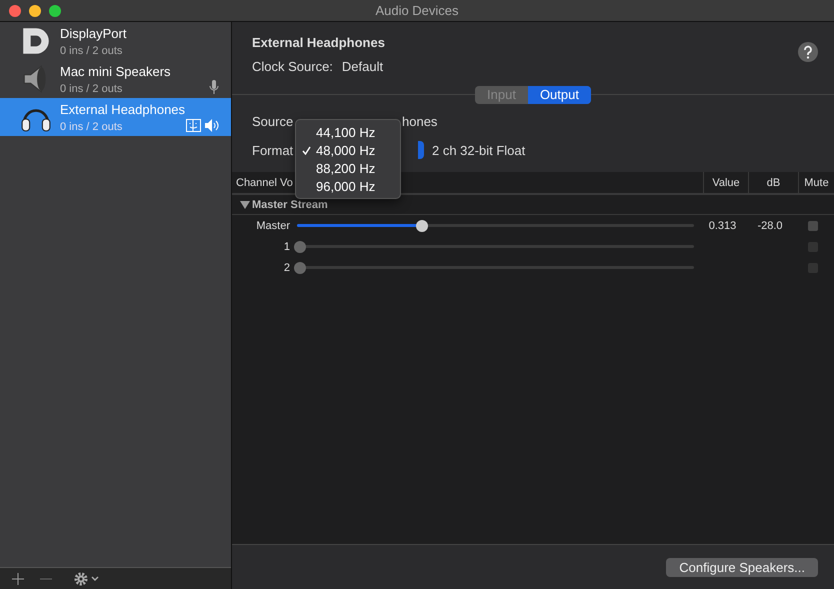 The image size is (834, 589). I want to click on column-header: Channel Vo, so click(264, 182).